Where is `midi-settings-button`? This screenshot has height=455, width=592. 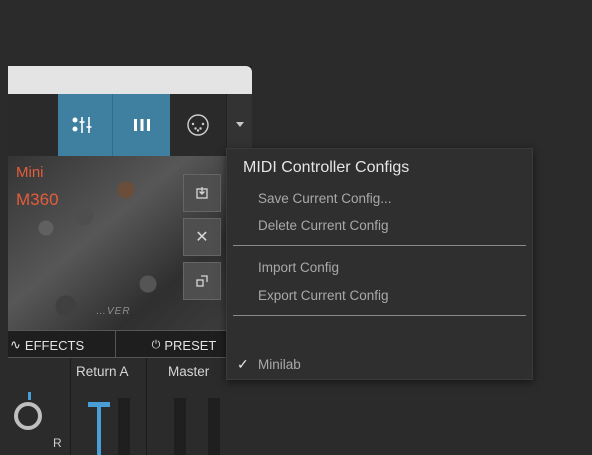 midi-settings-button is located at coordinates (198, 125).